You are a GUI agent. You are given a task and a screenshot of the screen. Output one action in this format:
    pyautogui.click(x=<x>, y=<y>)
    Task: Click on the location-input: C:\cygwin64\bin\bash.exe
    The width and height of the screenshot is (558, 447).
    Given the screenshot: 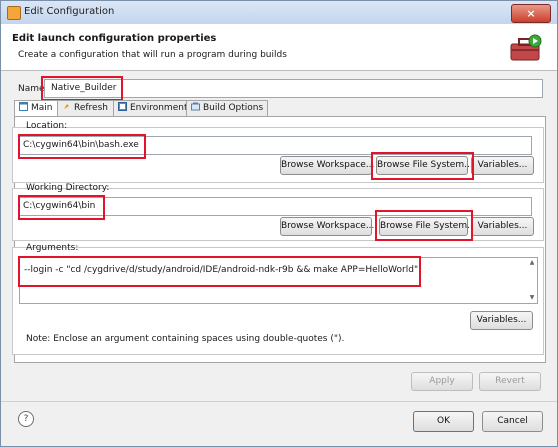 What is the action you would take?
    pyautogui.click(x=275, y=145)
    